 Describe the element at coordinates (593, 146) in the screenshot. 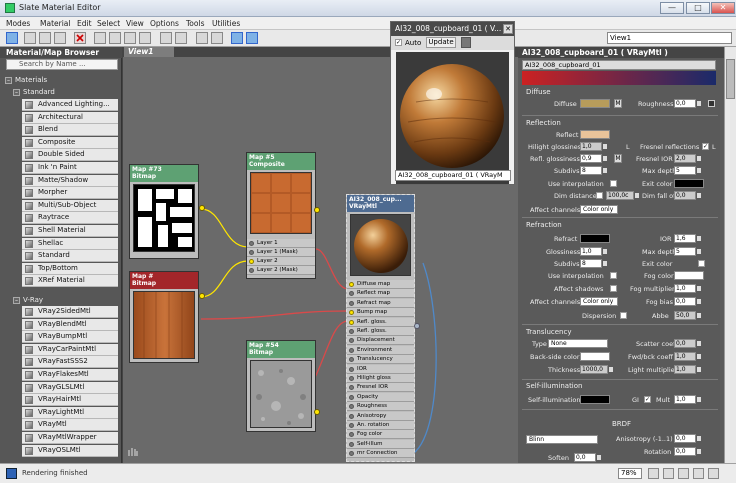

I see `hilight-glossiness-spinner: 1,0` at that location.